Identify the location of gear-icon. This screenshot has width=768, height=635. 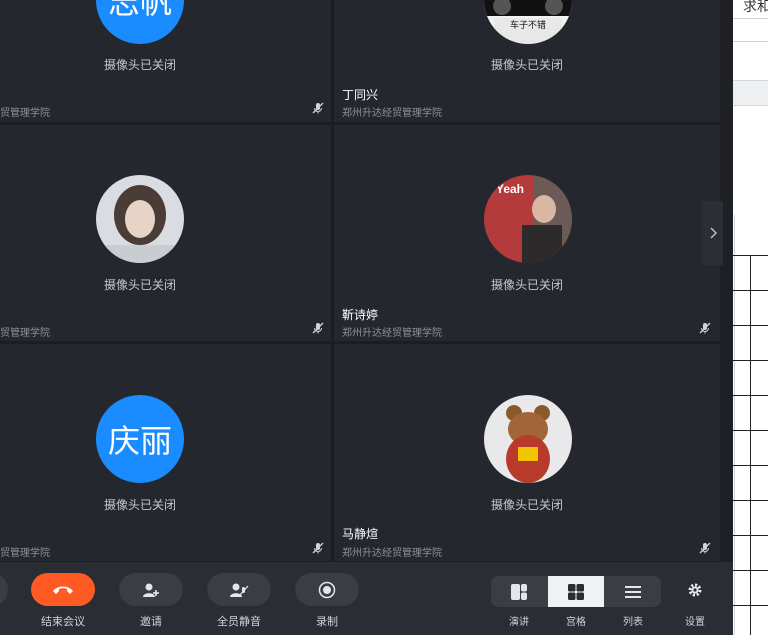
(695, 589).